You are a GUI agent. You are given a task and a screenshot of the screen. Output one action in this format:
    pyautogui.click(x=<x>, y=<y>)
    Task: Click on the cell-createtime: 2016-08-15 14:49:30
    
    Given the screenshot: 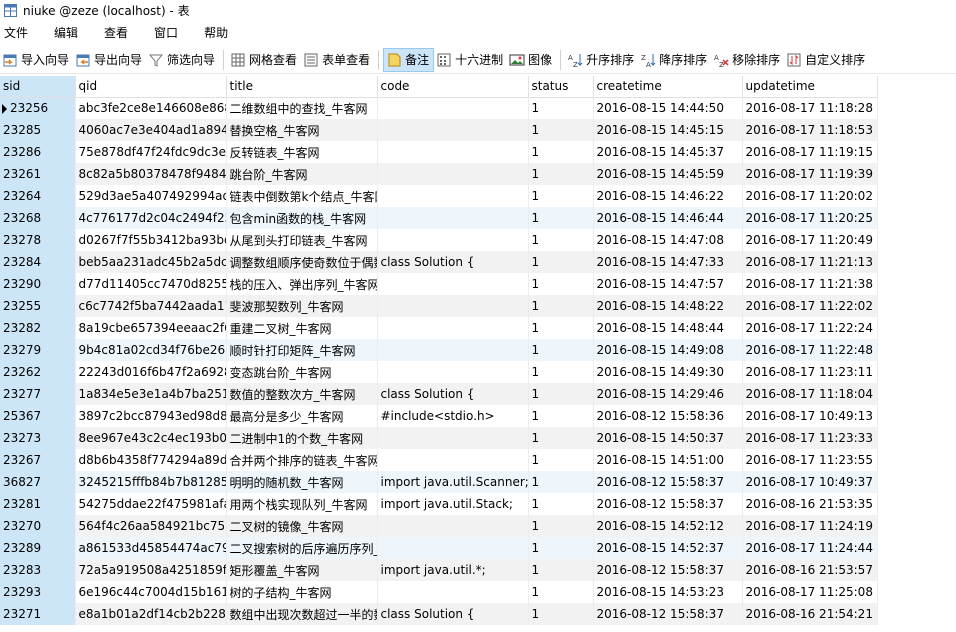 What is the action you would take?
    pyautogui.click(x=668, y=372)
    